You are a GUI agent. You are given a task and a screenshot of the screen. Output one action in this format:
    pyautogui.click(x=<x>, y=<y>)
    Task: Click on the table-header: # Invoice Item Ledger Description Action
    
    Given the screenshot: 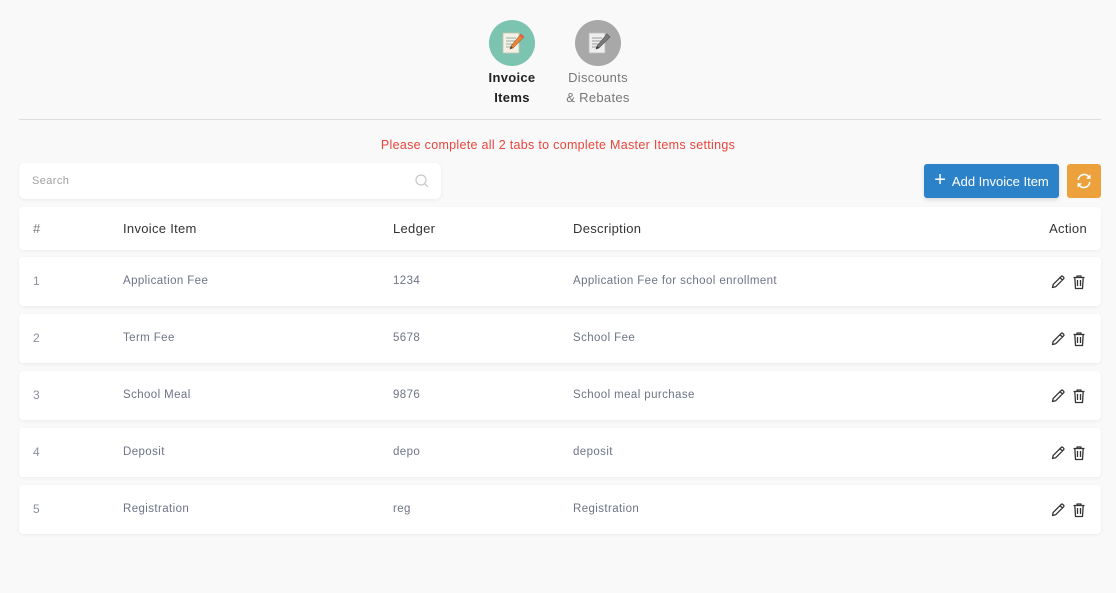 What is the action you would take?
    pyautogui.click(x=560, y=228)
    